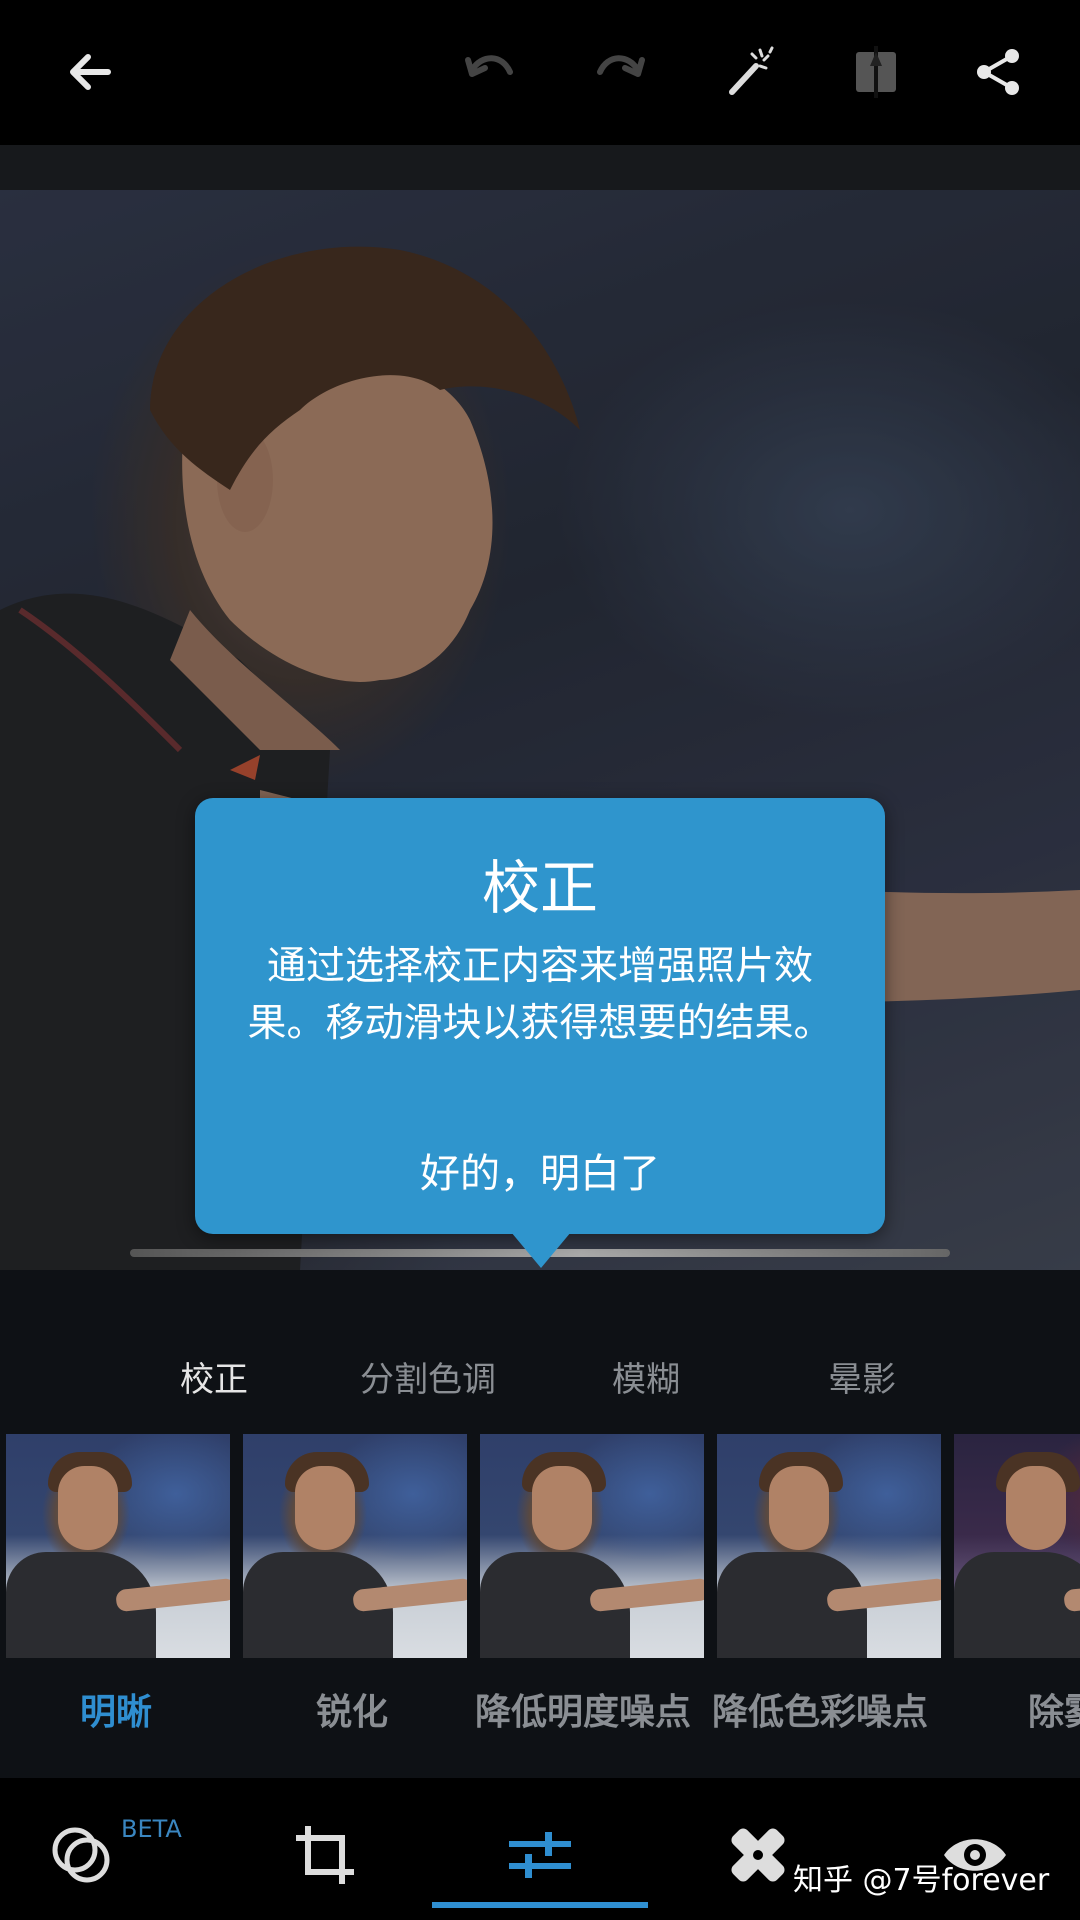 The image size is (1080, 1920). Describe the element at coordinates (540, 1905) in the screenshot. I see `active-tab-indicator` at that location.